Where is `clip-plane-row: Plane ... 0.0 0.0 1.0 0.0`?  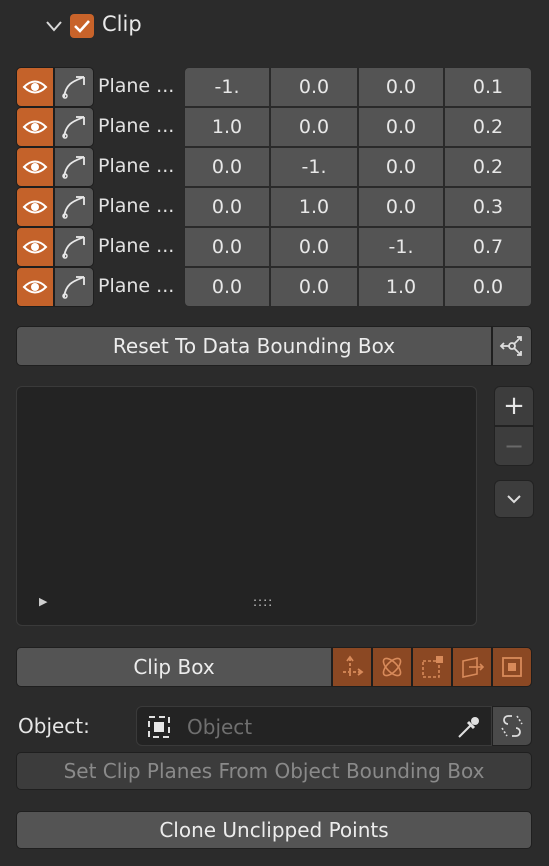 clip-plane-row: Plane ... 0.0 0.0 1.0 0.0 is located at coordinates (274, 287).